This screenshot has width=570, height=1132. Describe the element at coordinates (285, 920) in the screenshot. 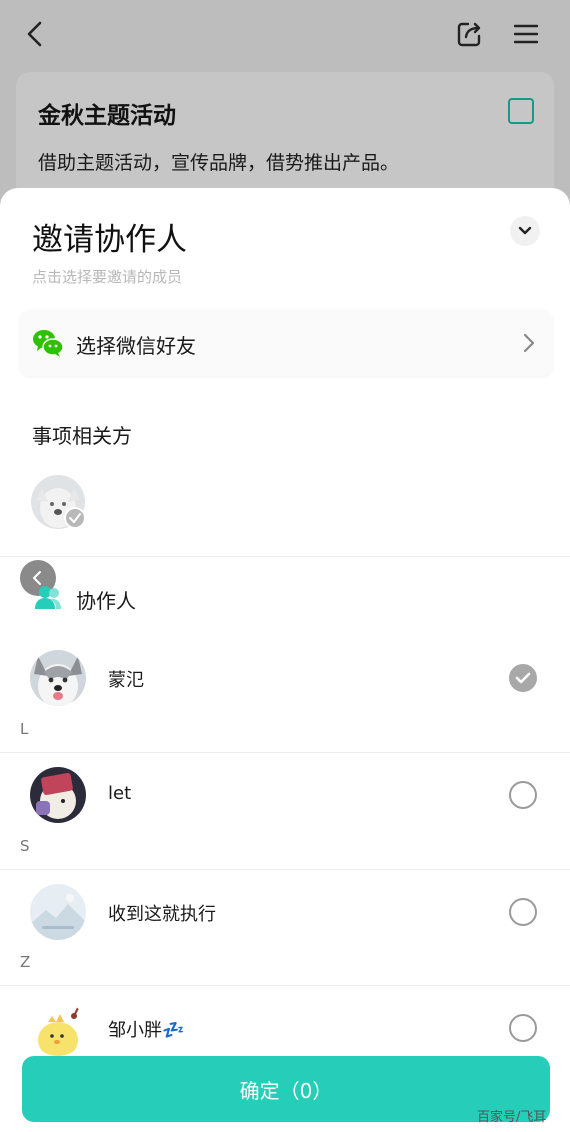

I see `member-row: 收到这就执行` at that location.